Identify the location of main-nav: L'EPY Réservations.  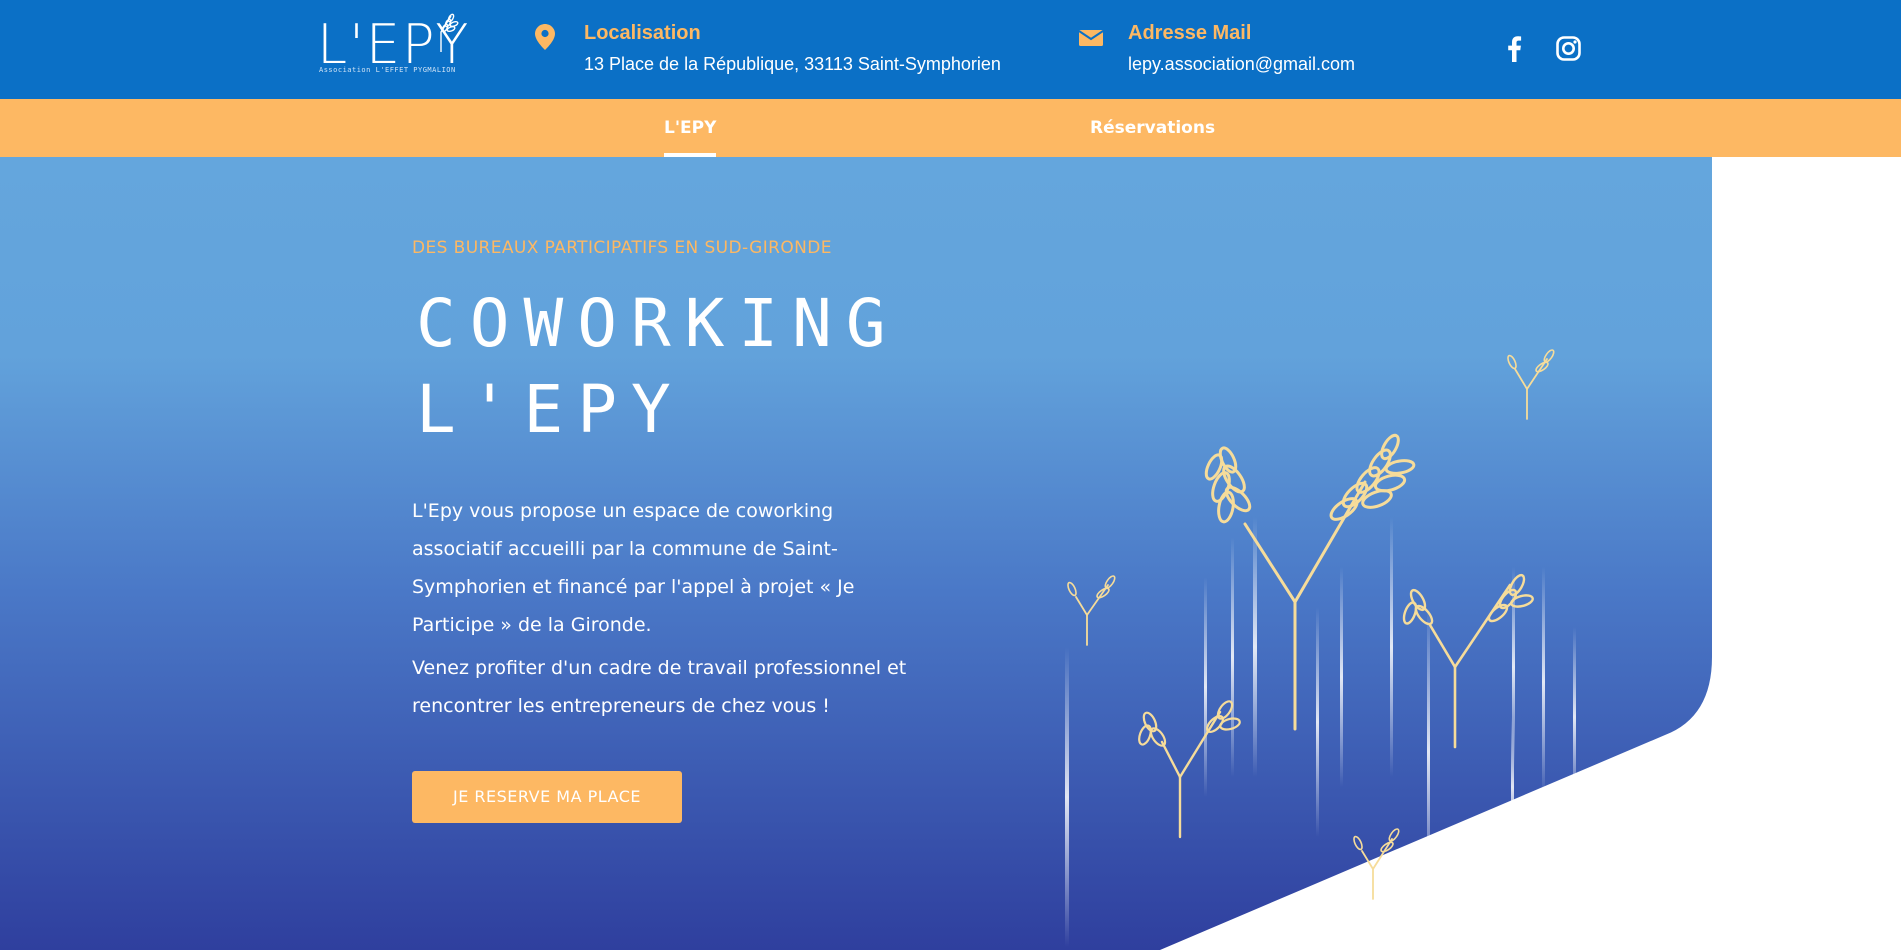
(950, 128).